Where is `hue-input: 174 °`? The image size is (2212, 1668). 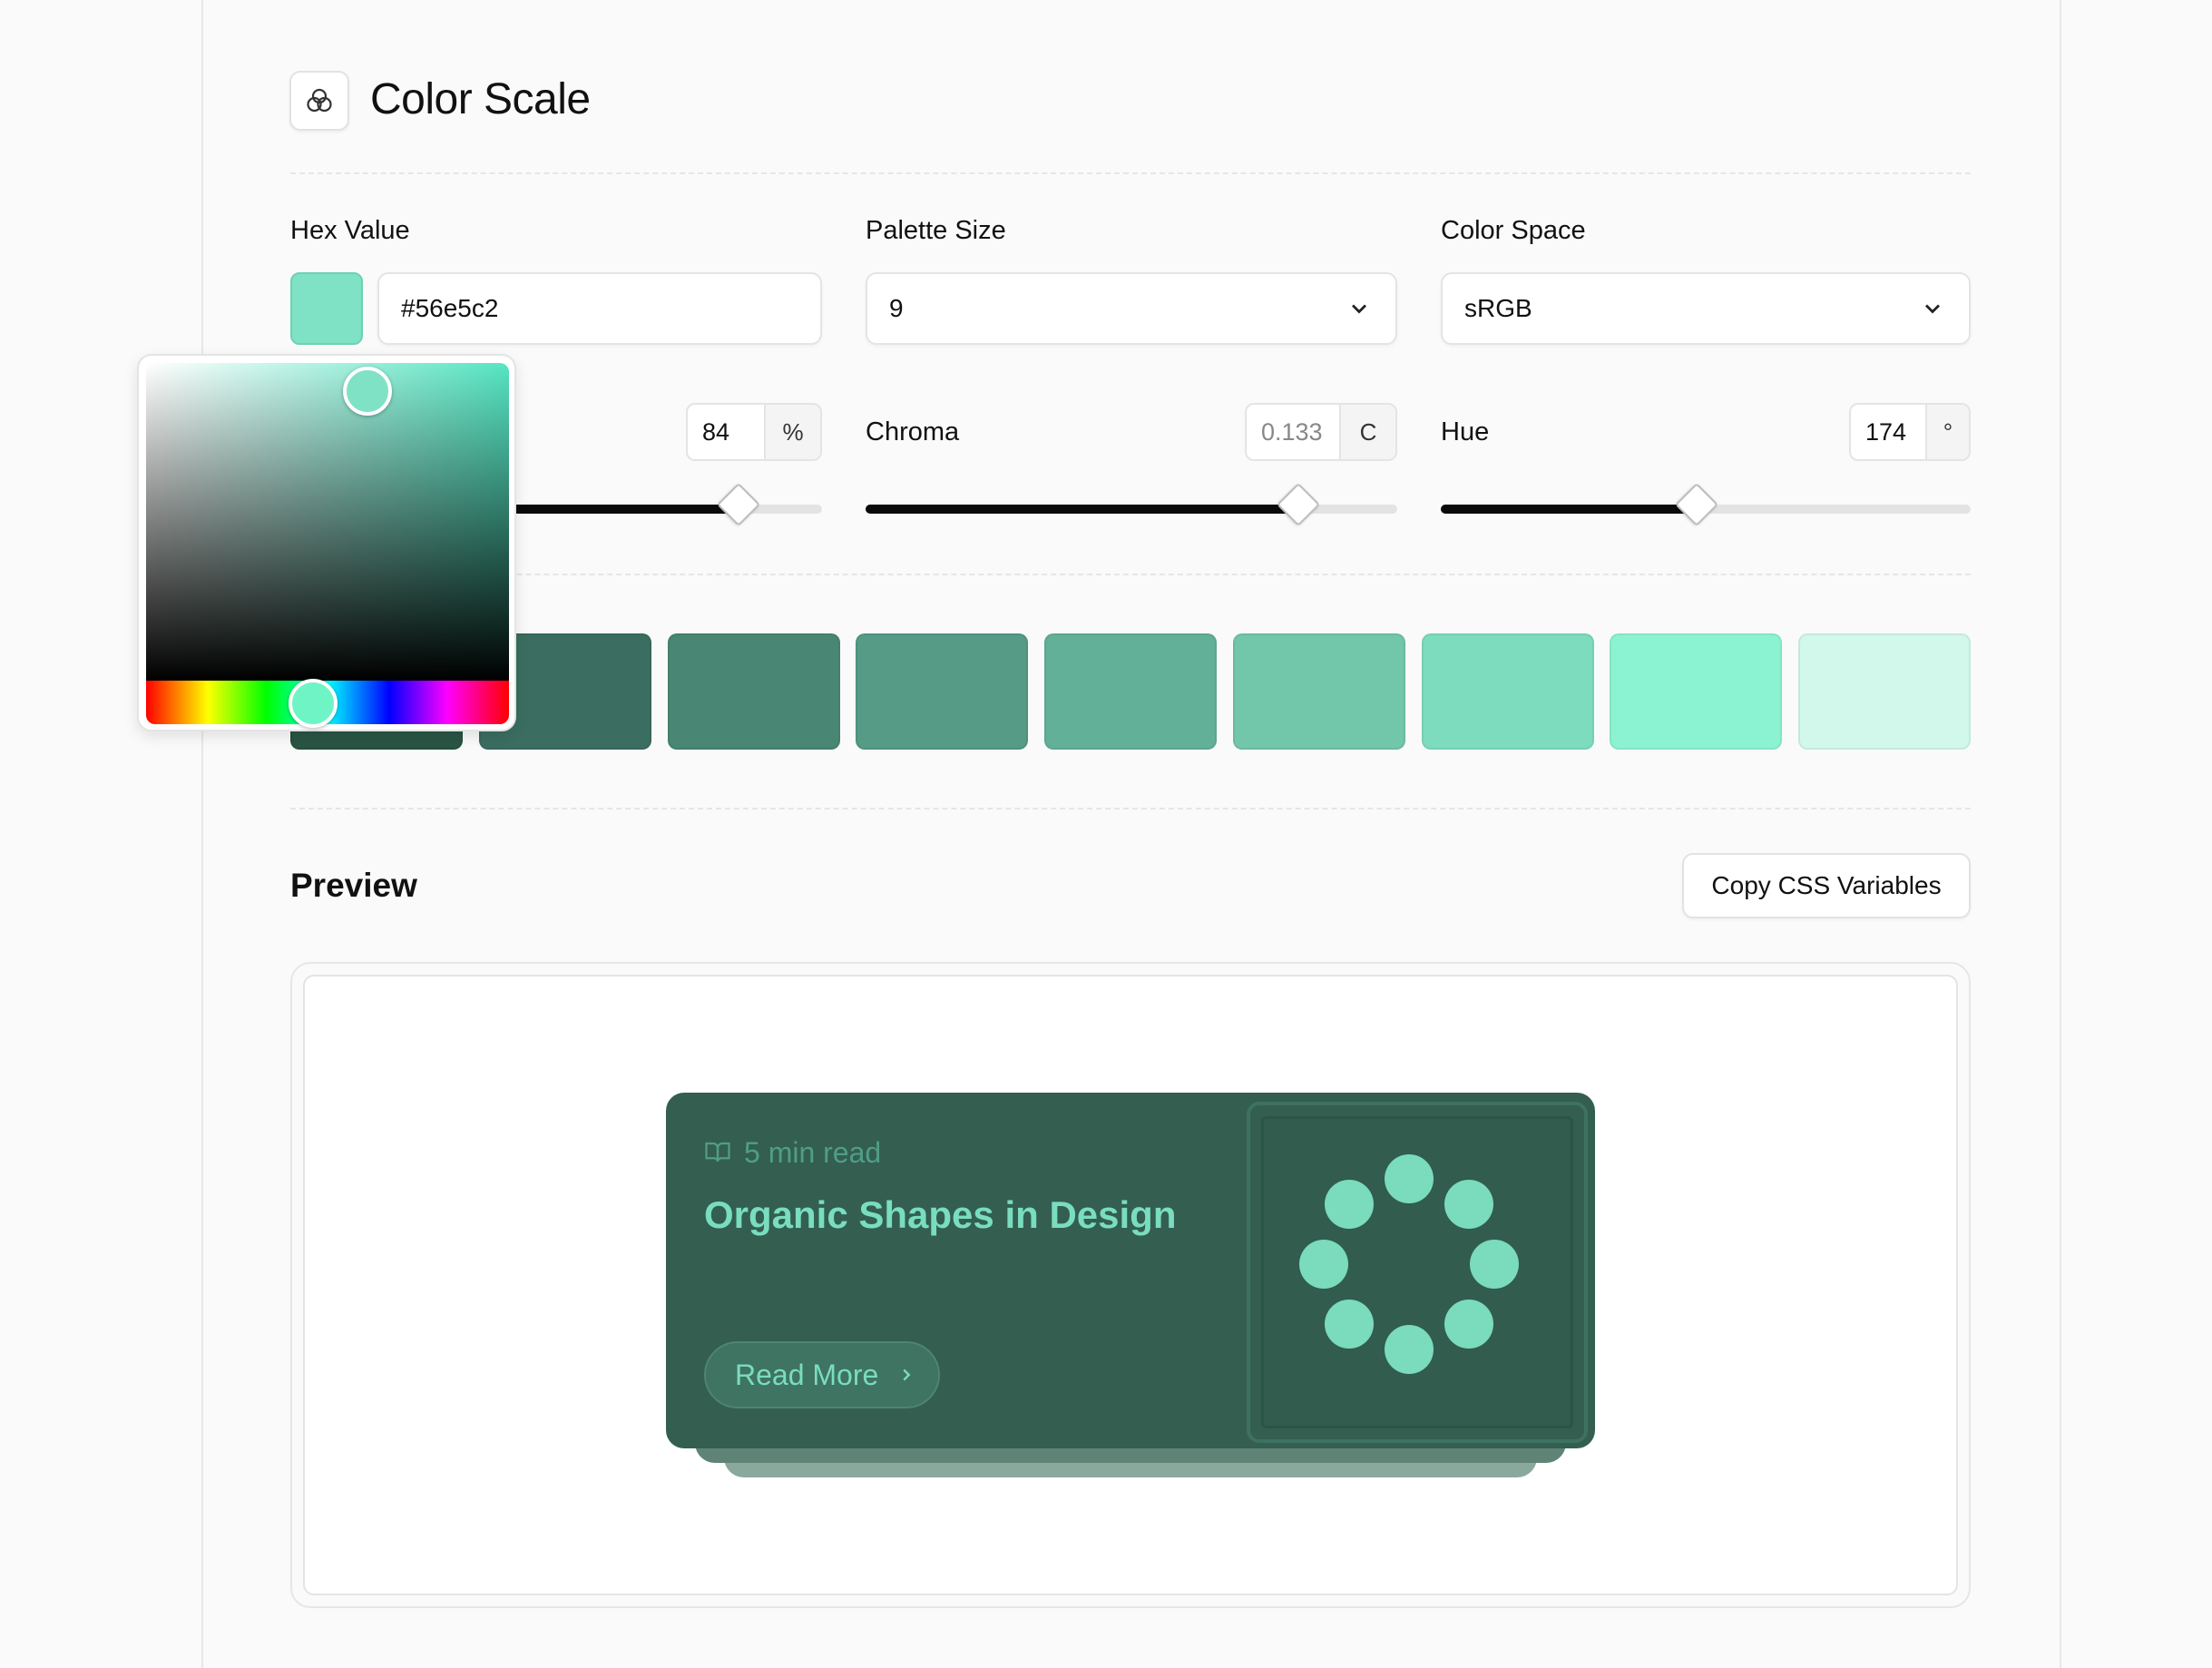
hue-input: 174 ° is located at coordinates (1910, 432).